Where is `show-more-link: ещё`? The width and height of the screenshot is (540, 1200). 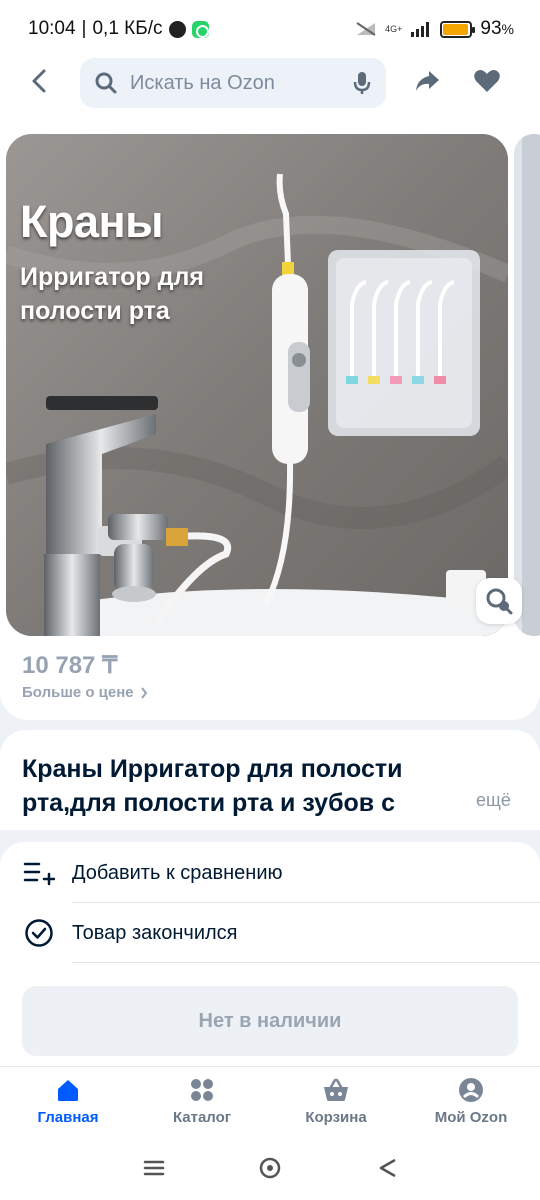 show-more-link: ещё is located at coordinates (493, 800).